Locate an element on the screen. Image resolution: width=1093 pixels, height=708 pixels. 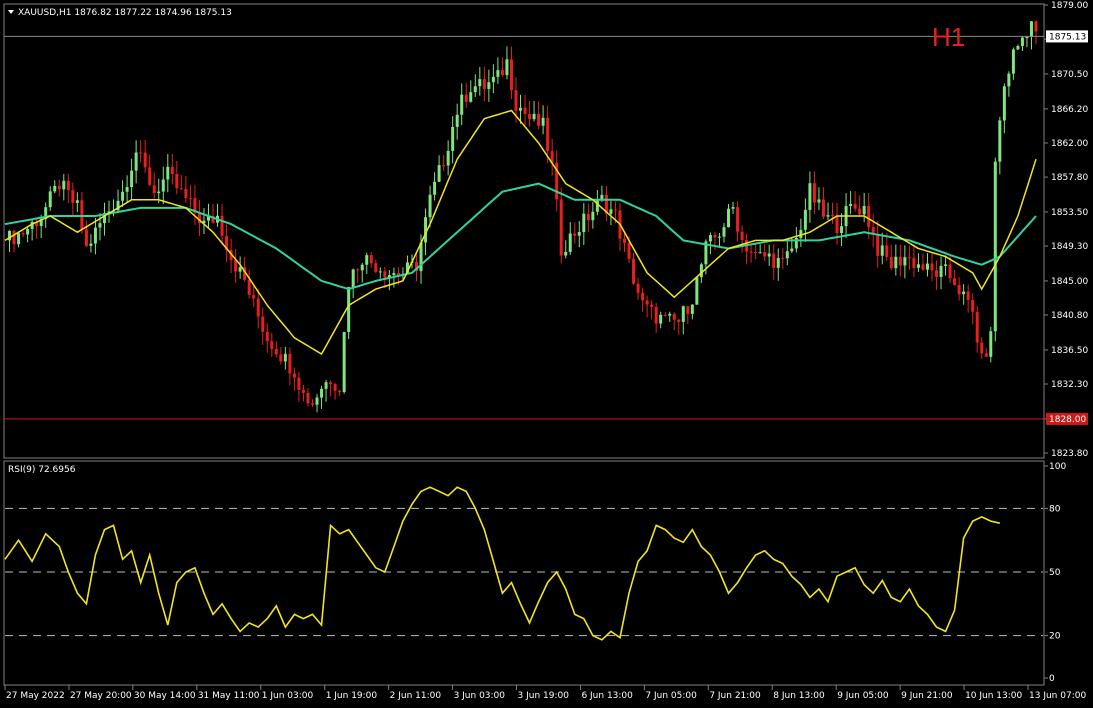
price-tick-label: 1845.00 is located at coordinates (1069, 282).